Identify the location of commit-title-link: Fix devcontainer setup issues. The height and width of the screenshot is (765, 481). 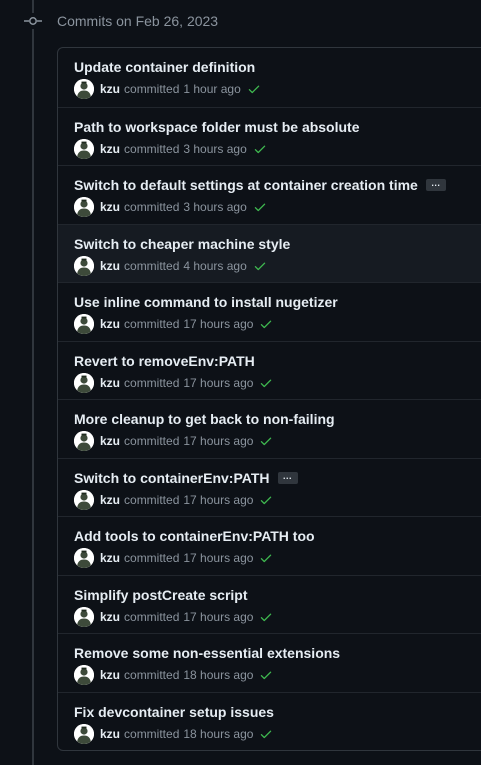
(174, 712).